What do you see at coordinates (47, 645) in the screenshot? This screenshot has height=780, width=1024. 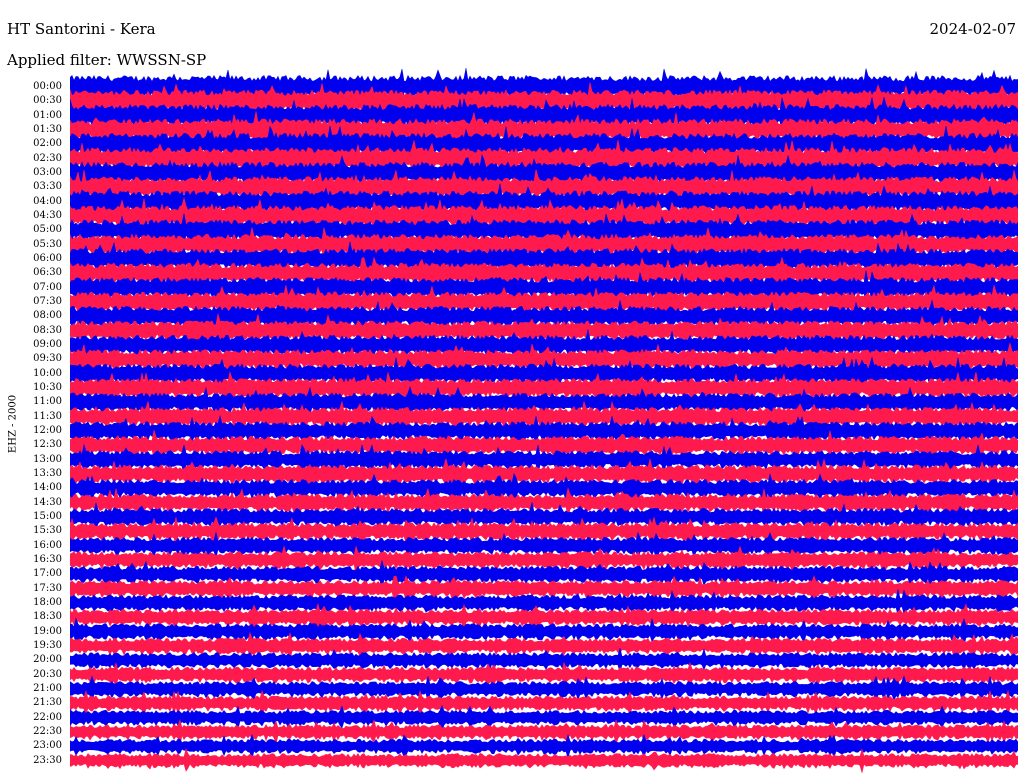 I see `time-label: 19:30` at bounding box center [47, 645].